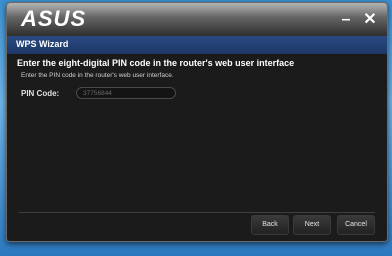 The image size is (392, 256). Describe the element at coordinates (54, 18) in the screenshot. I see `asus-logo: ASUS` at that location.